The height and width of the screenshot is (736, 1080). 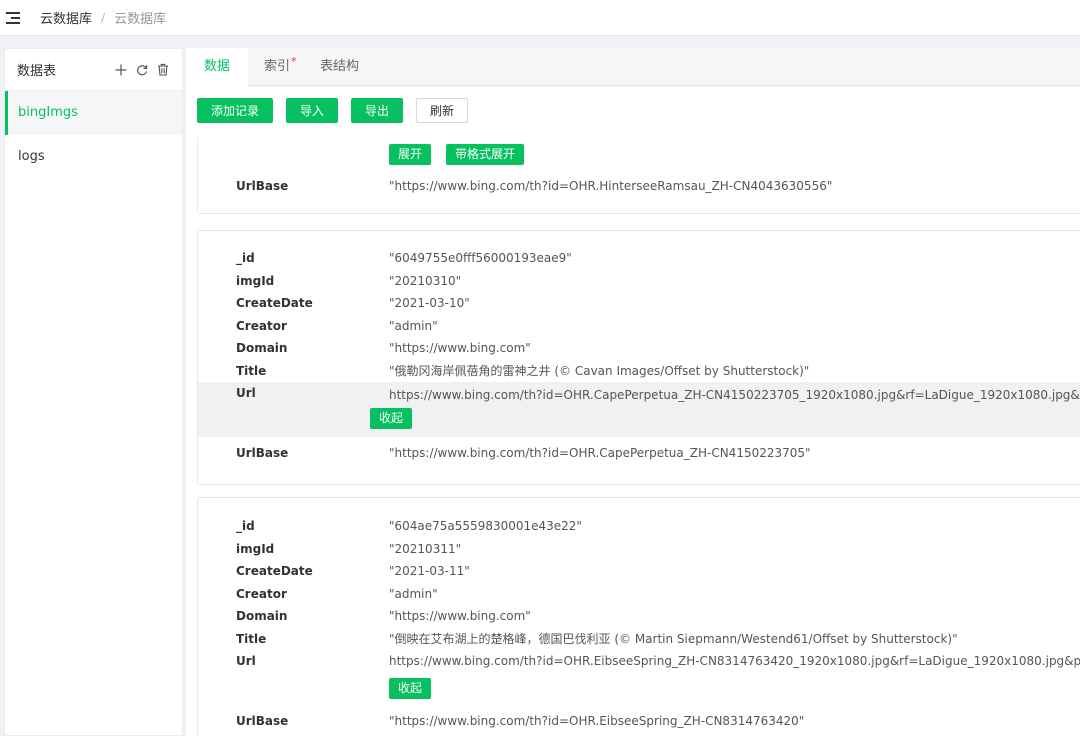 I want to click on field-value: "6049755e0fff56000193eae9", so click(x=480, y=258).